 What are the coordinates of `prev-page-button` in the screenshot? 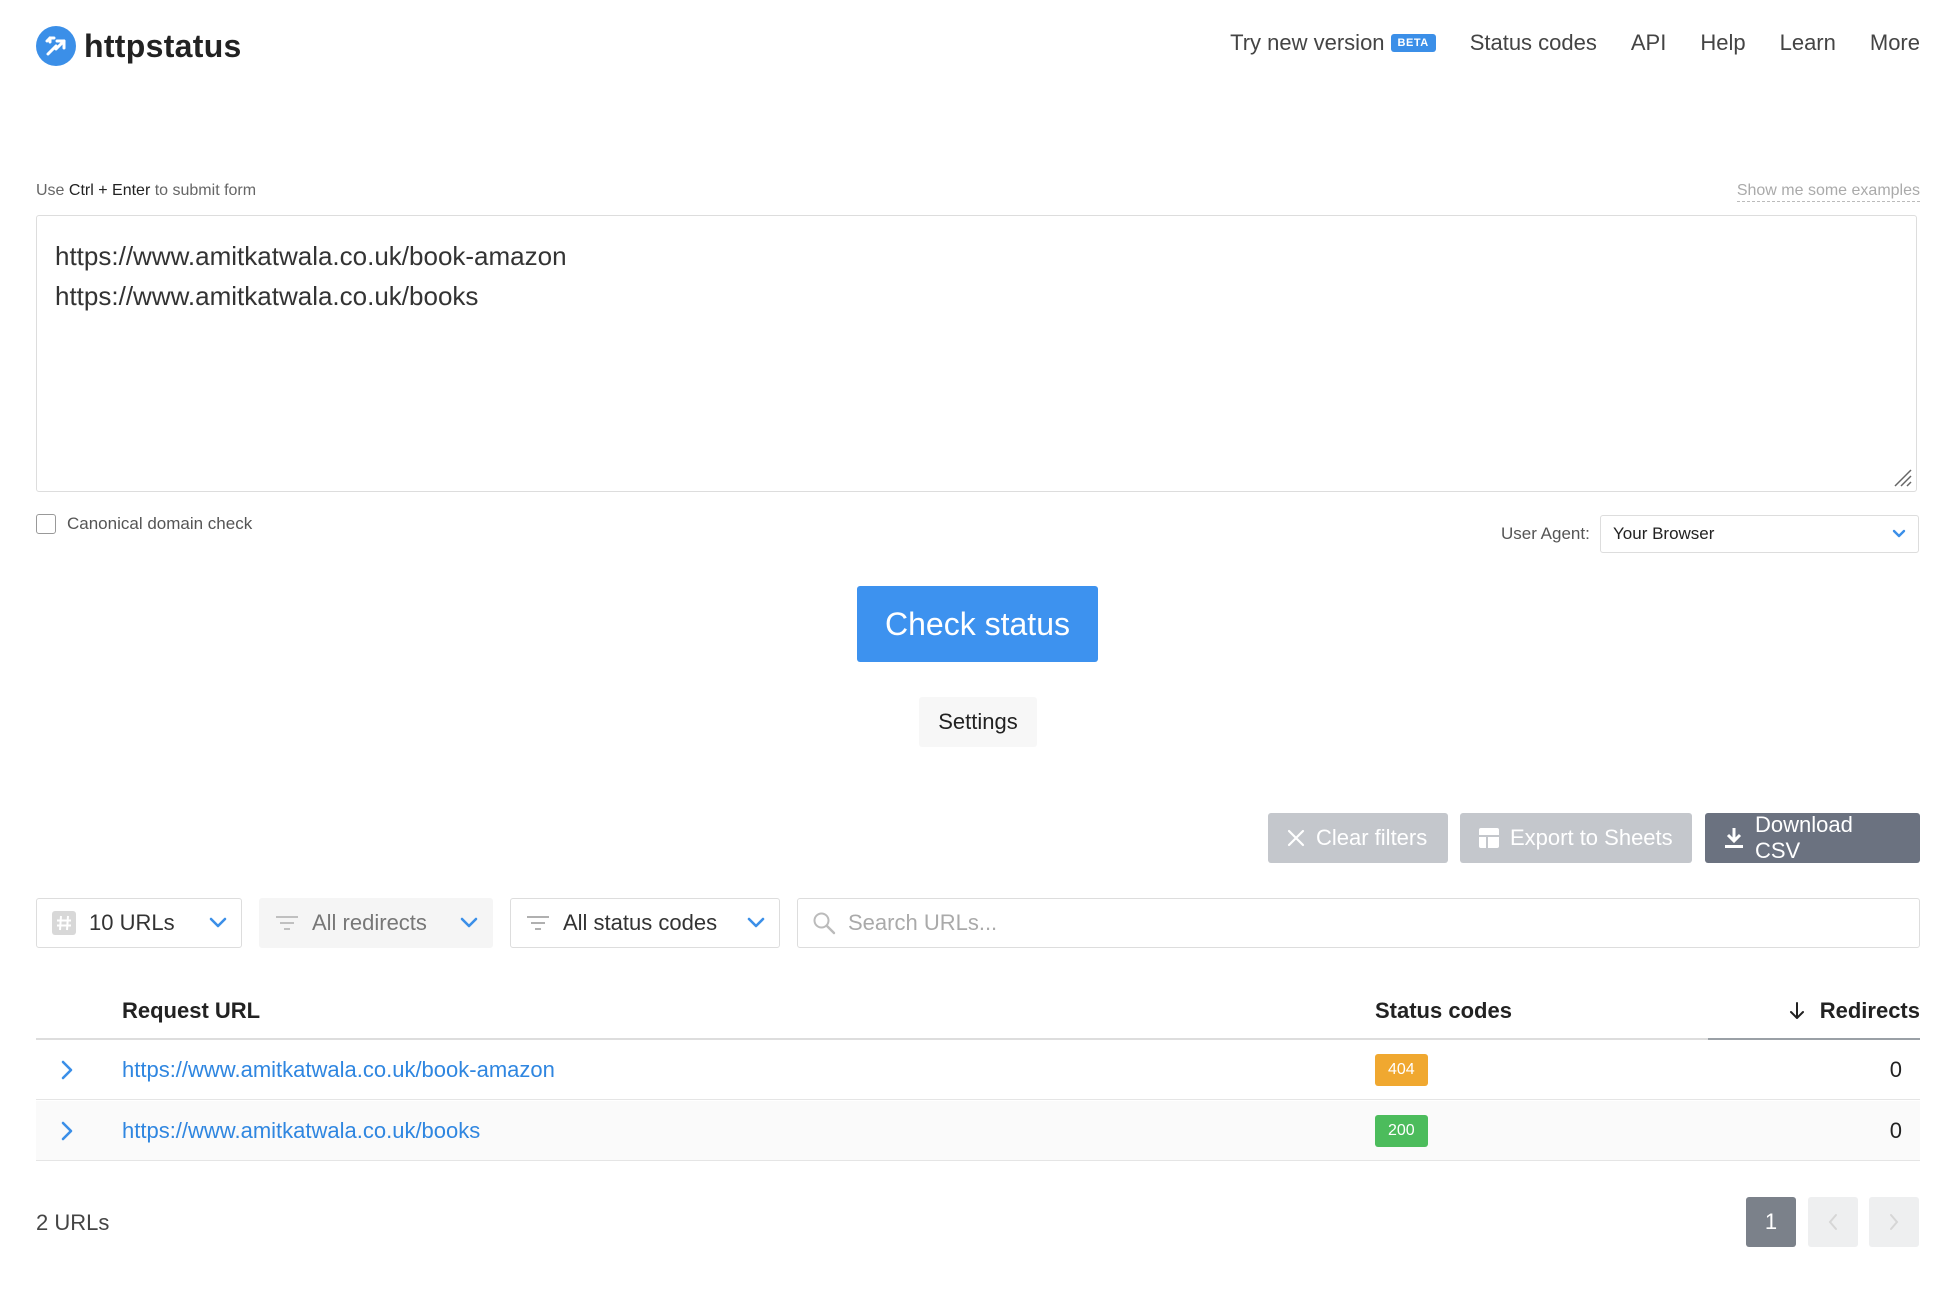 It's located at (1833, 1222).